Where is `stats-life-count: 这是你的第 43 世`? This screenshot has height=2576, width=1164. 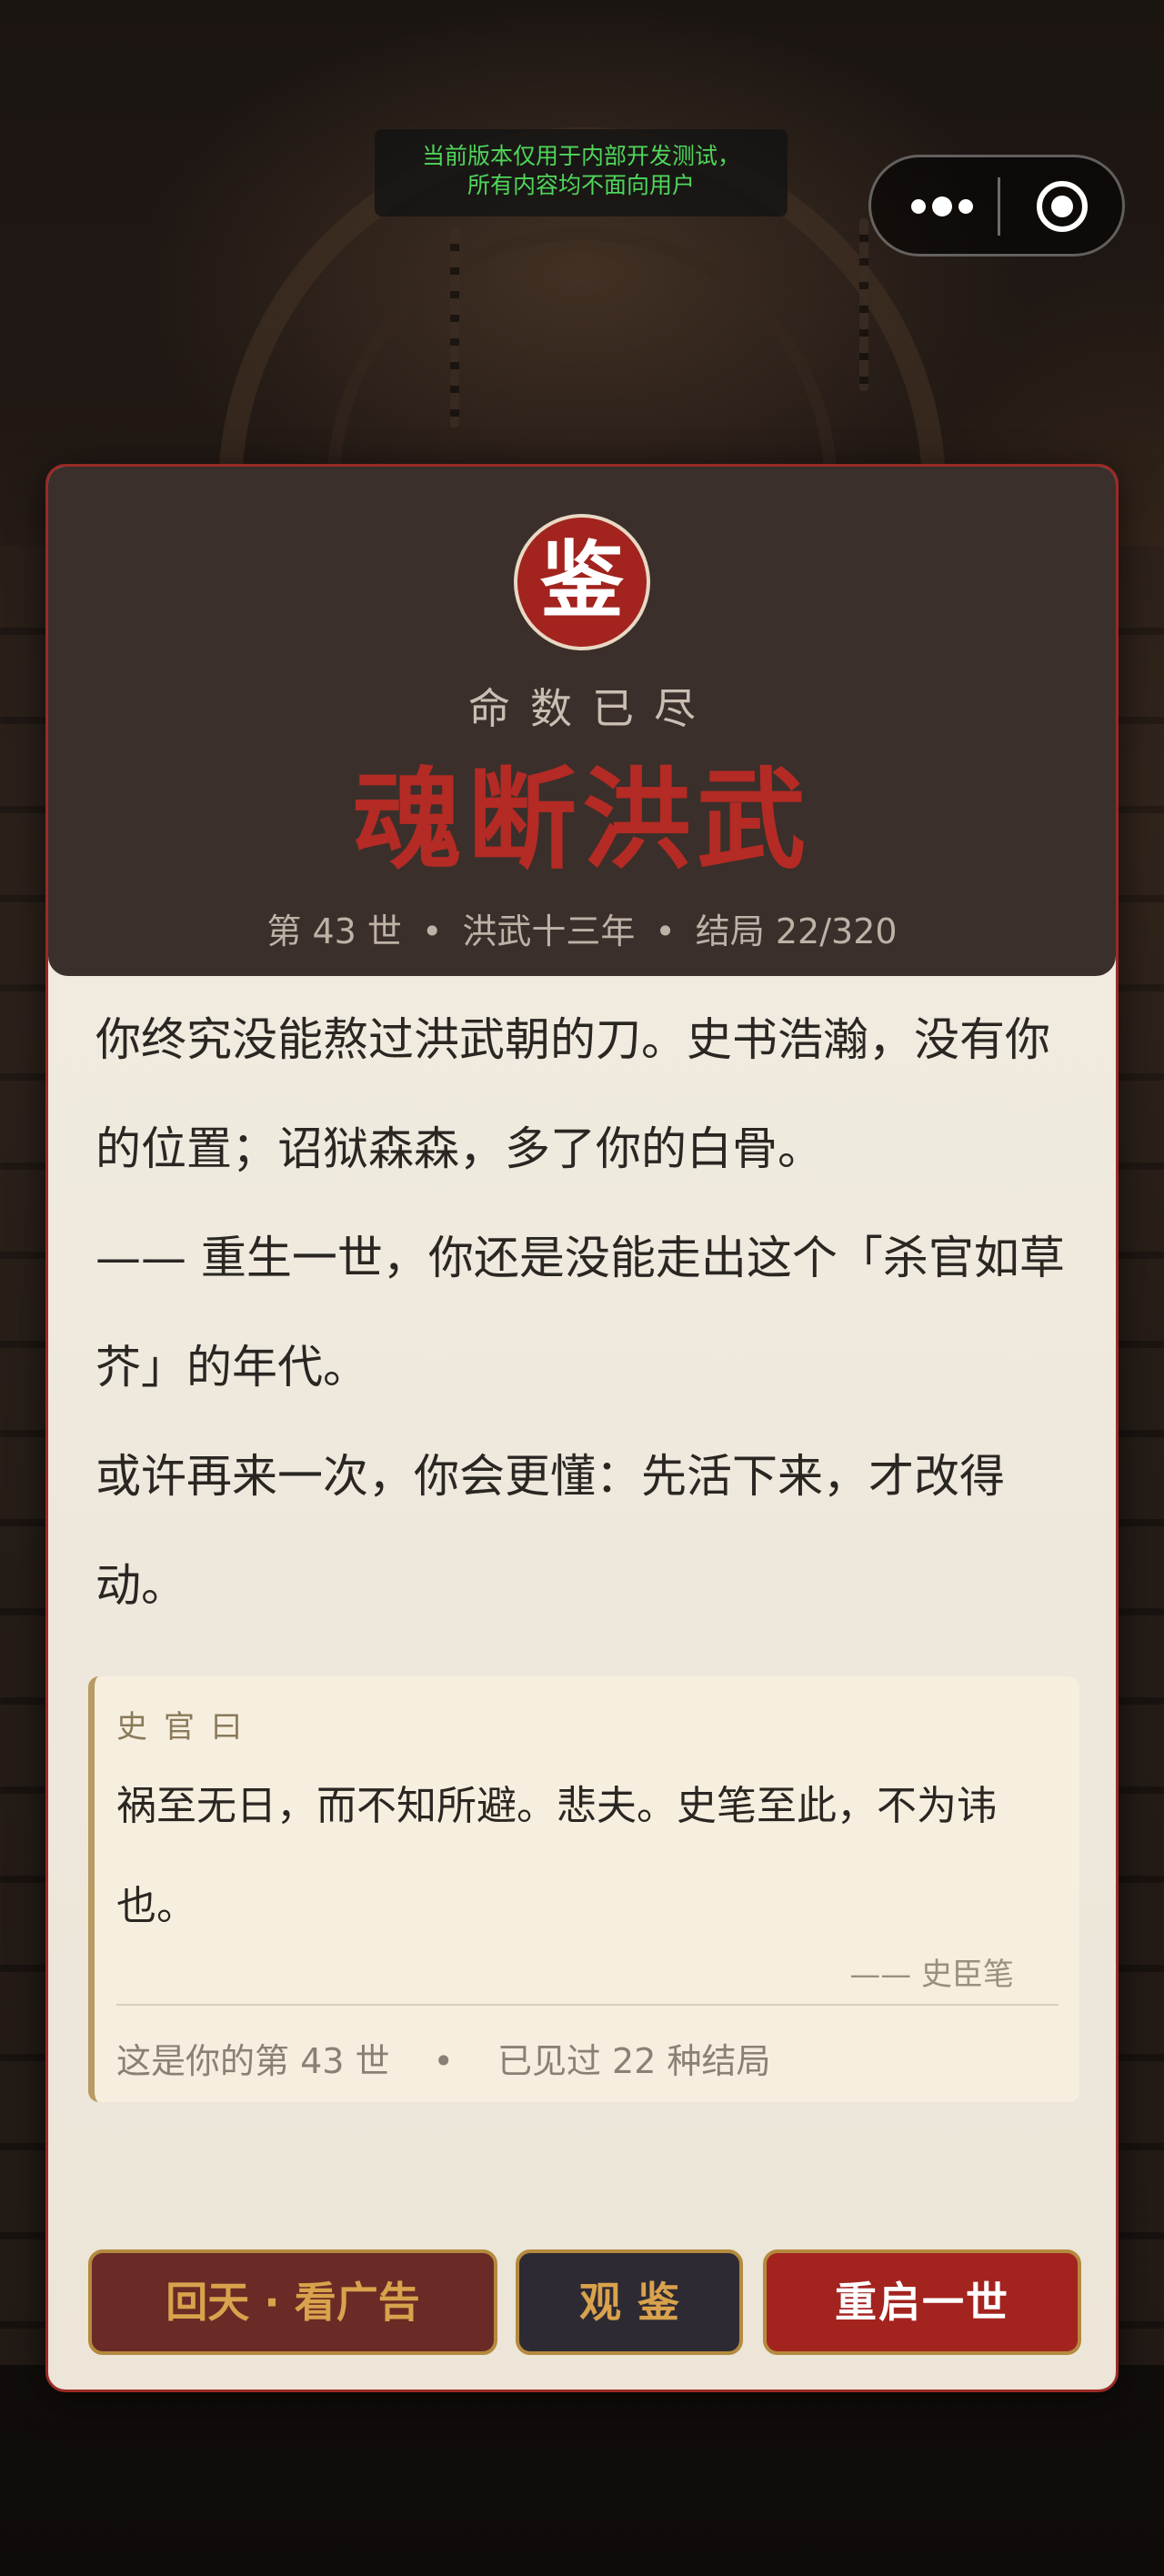 stats-life-count: 这是你的第 43 世 is located at coordinates (253, 2061).